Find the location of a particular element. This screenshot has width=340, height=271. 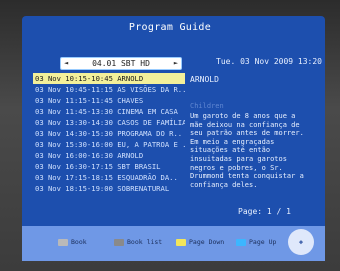

blue-key-icon is located at coordinates (241, 242).